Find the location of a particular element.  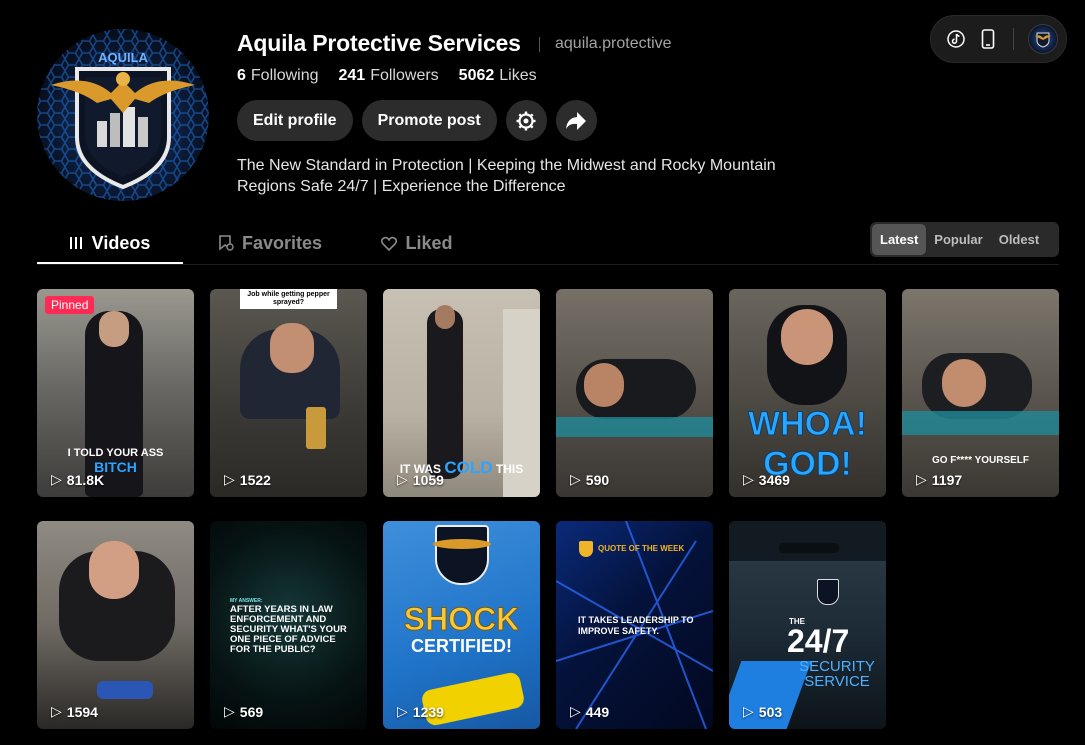

view-count: ▷ 3469 is located at coordinates (766, 479).